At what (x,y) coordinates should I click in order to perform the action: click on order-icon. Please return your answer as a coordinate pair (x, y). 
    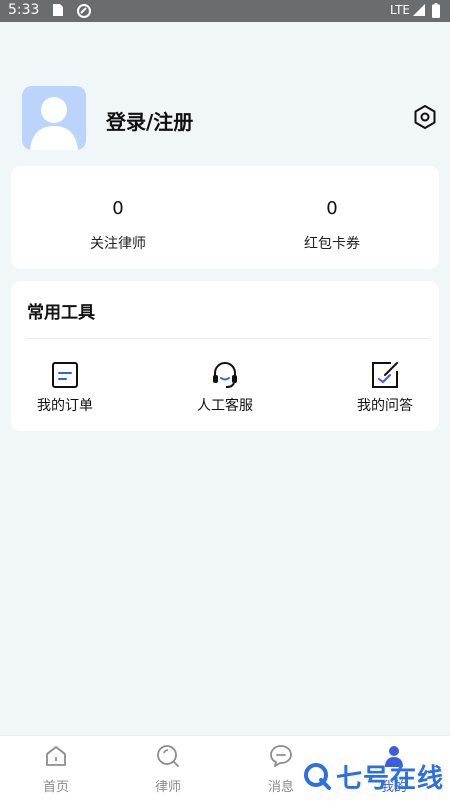
    Looking at the image, I should click on (65, 375).